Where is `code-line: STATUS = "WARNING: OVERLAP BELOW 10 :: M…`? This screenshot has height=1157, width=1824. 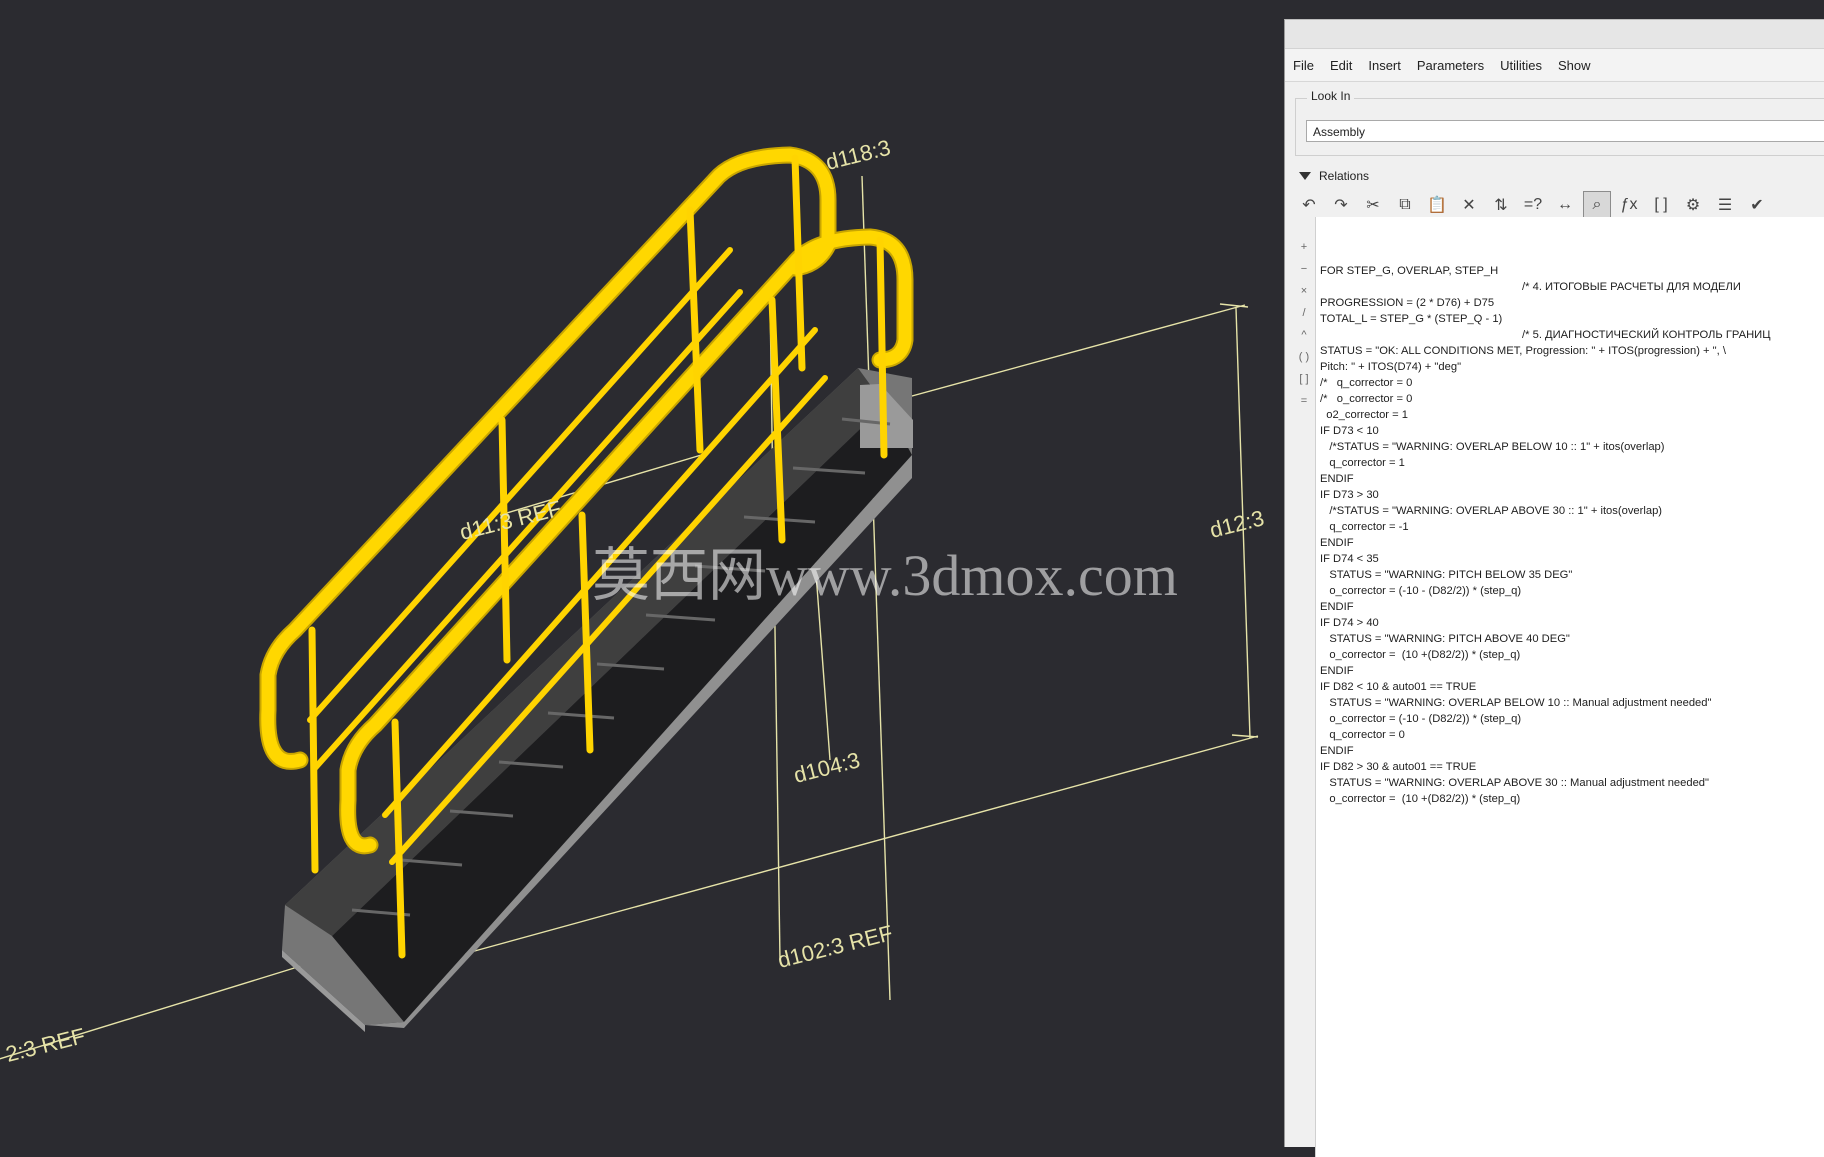
code-line: STATUS = "WARNING: OVERLAP BELOW 10 :: M… is located at coordinates (1572, 703).